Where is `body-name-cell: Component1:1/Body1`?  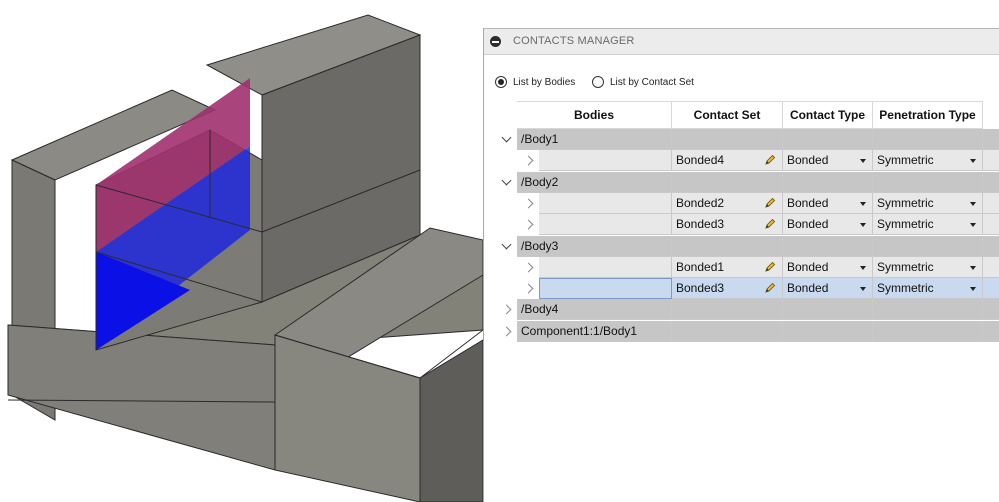
body-name-cell: Component1:1/Body1 is located at coordinates (594, 331).